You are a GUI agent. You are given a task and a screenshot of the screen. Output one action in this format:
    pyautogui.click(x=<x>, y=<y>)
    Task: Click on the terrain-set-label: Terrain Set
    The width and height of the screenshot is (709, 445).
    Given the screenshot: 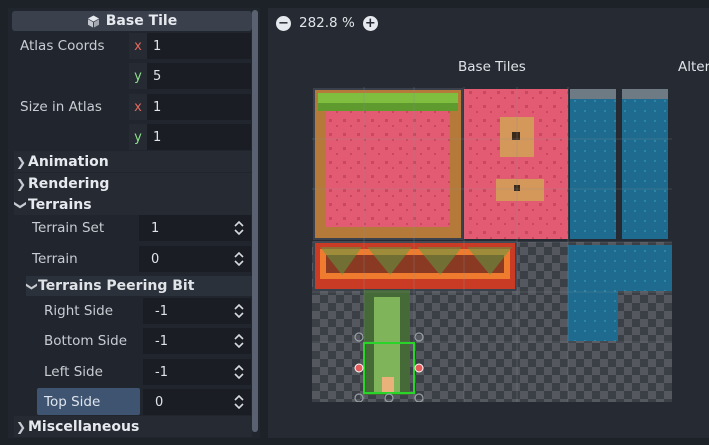 What is the action you would take?
    pyautogui.click(x=68, y=228)
    